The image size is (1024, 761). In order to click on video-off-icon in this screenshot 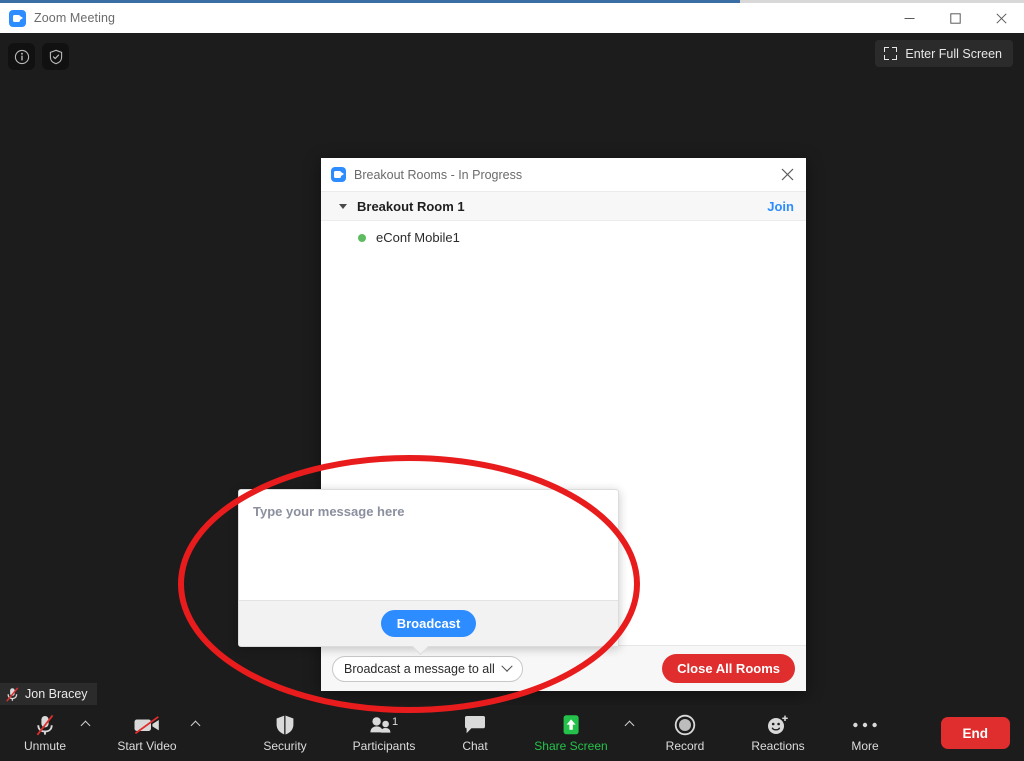, I will do `click(147, 725)`.